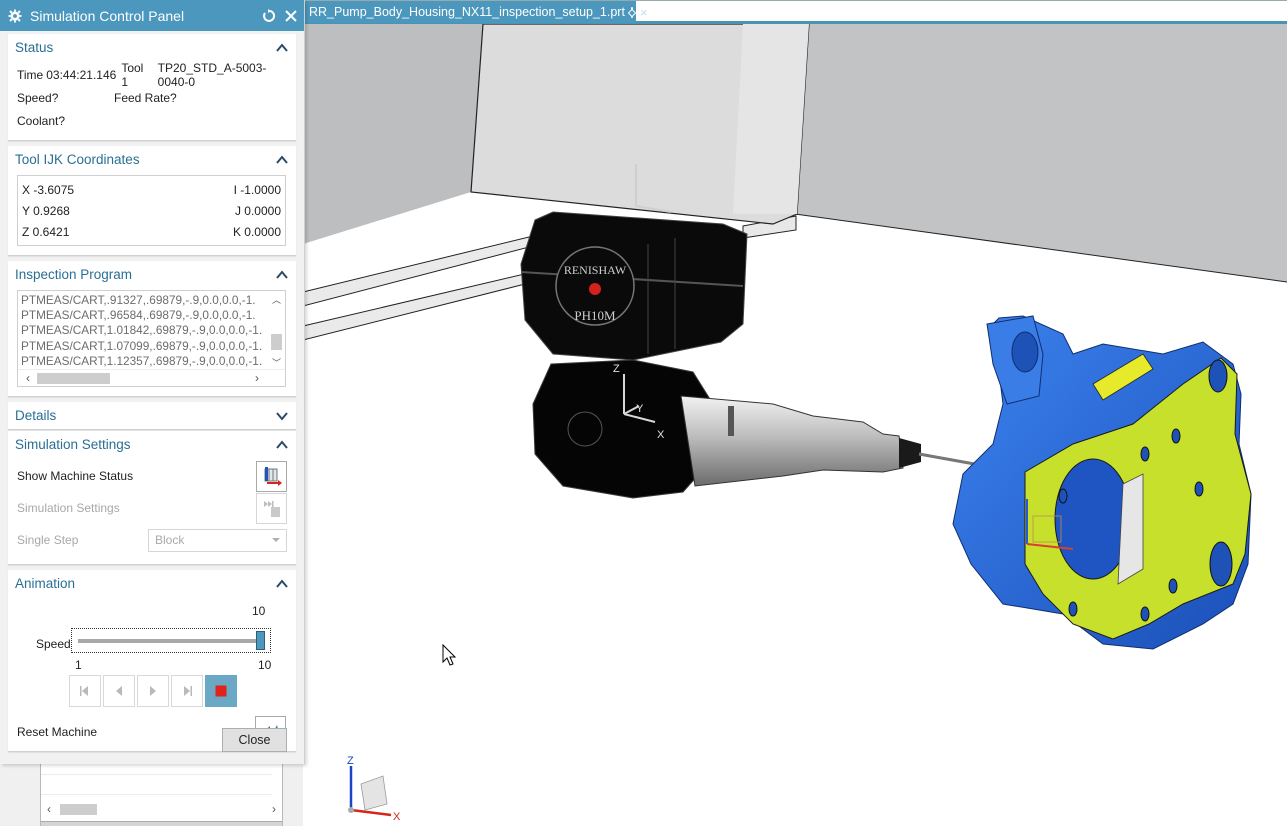 The image size is (1287, 826). Describe the element at coordinates (616, 369) in the screenshot. I see `csys-z-label: Z` at that location.